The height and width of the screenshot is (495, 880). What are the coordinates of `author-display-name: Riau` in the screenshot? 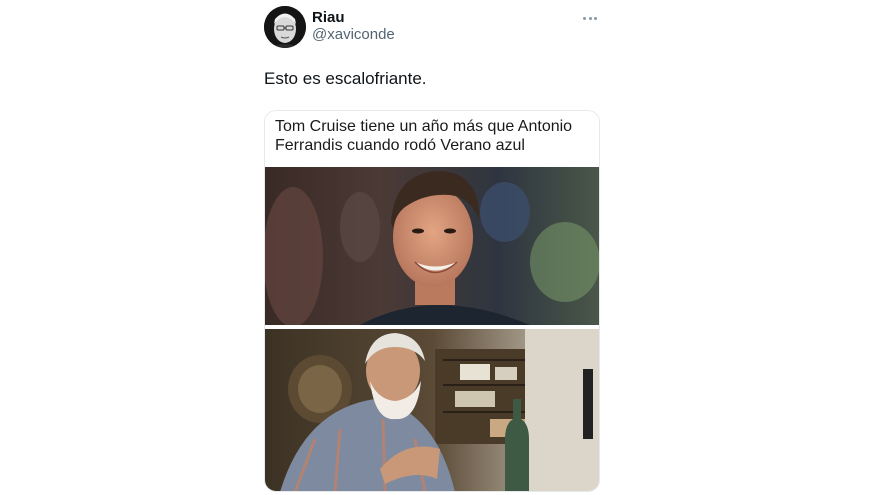 It's located at (328, 18).